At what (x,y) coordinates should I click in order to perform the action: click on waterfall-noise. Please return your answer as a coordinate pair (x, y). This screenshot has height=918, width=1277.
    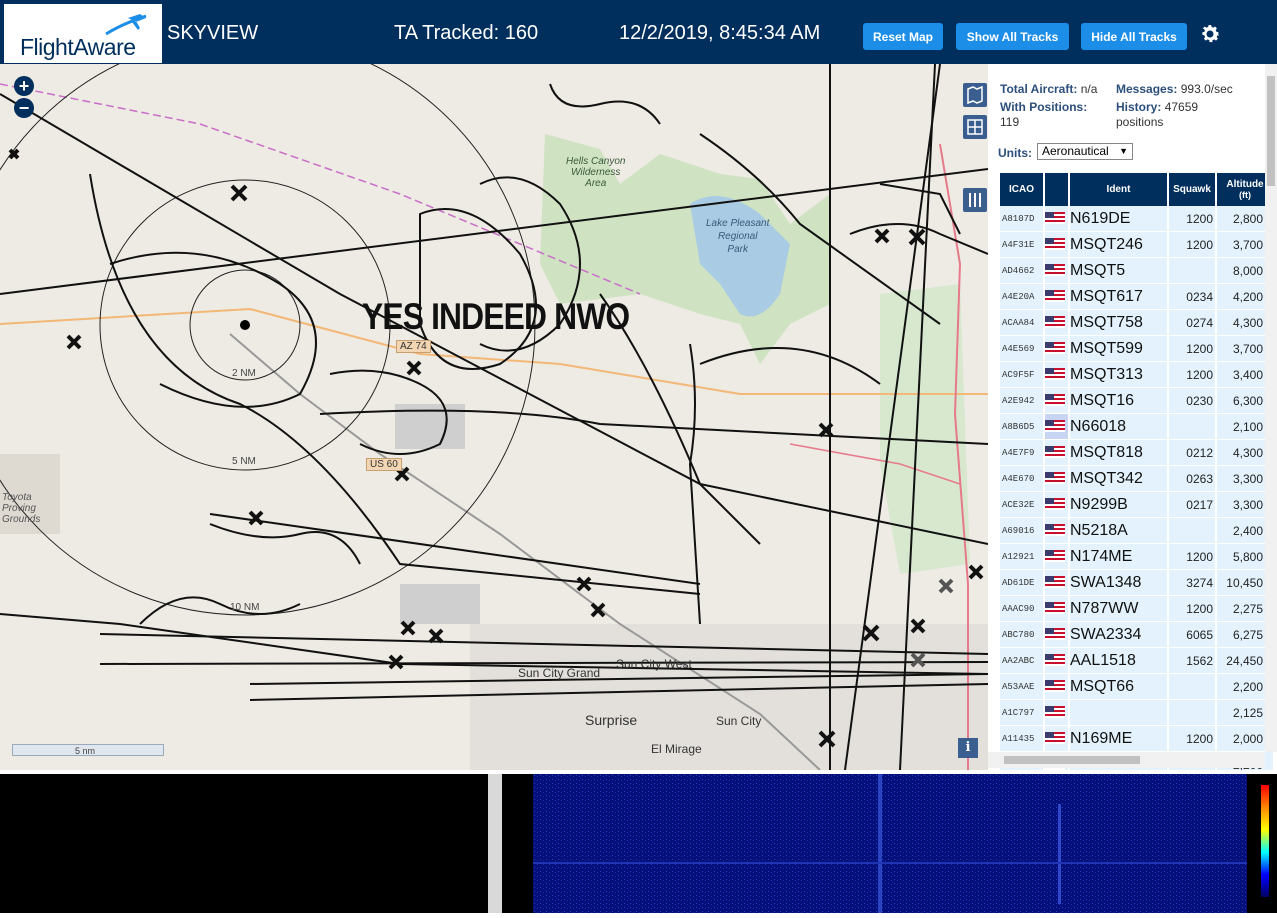
    Looking at the image, I should click on (890, 843).